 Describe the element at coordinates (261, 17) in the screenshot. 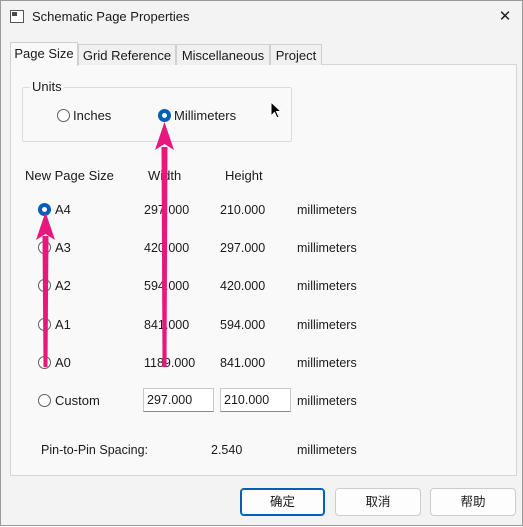

I see `title-bar: Schematic Page Properties ✕` at that location.